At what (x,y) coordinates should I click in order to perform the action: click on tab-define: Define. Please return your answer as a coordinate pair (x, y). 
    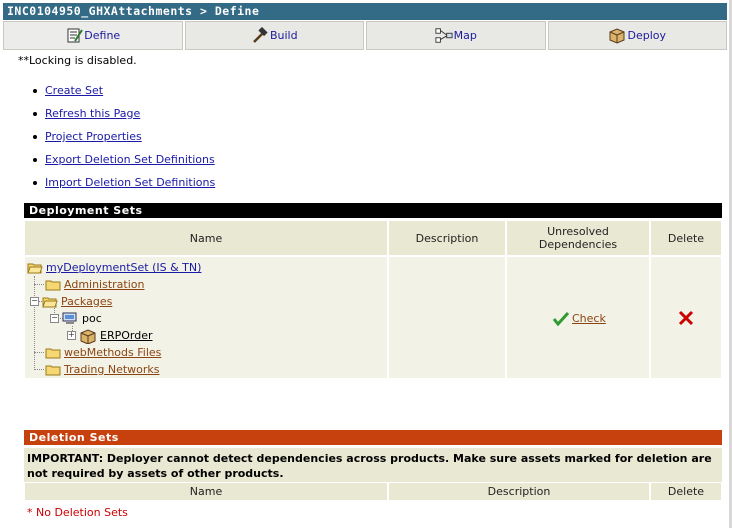
    Looking at the image, I should click on (93, 35).